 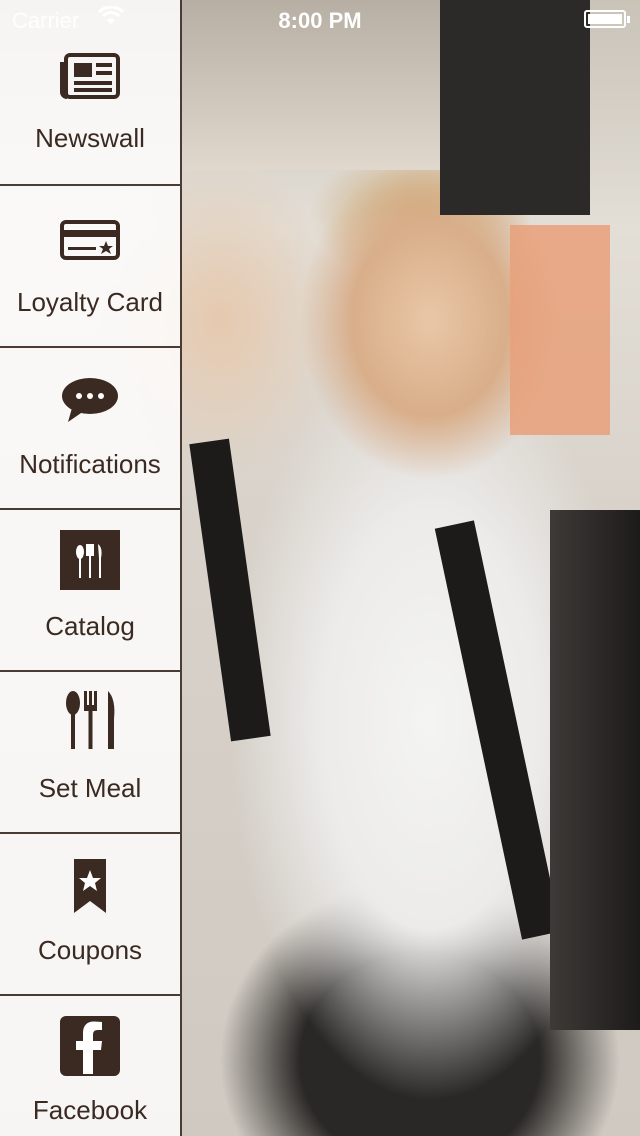 What do you see at coordinates (230, 590) in the screenshot?
I see `background-tie-left` at bounding box center [230, 590].